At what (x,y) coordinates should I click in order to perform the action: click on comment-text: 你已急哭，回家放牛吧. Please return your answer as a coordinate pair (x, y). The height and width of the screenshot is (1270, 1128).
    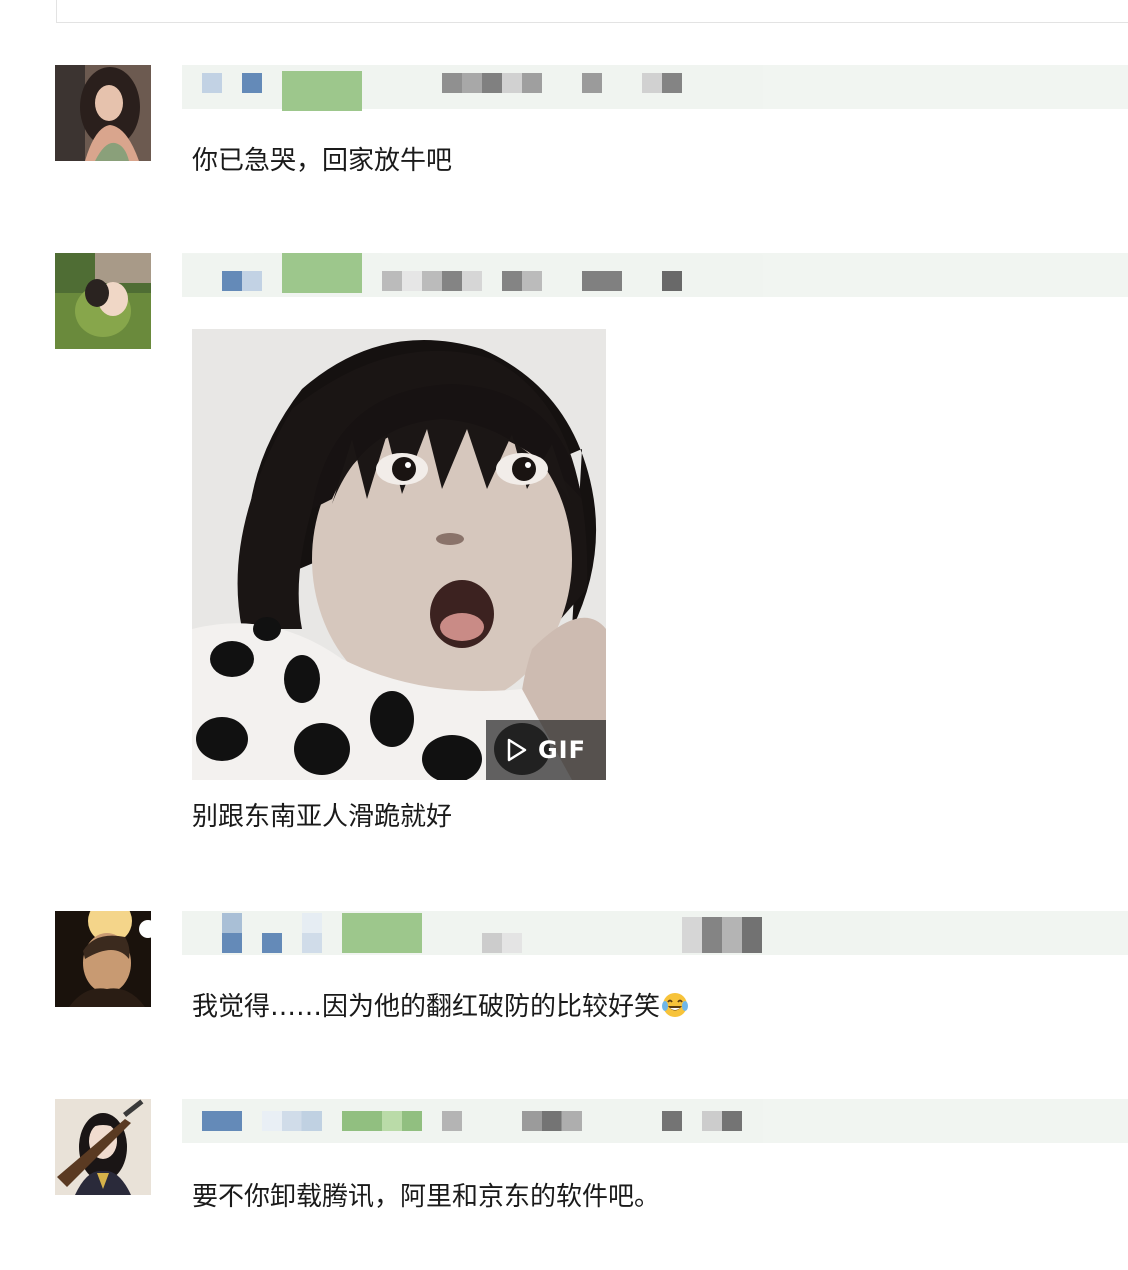
    Looking at the image, I should click on (322, 161).